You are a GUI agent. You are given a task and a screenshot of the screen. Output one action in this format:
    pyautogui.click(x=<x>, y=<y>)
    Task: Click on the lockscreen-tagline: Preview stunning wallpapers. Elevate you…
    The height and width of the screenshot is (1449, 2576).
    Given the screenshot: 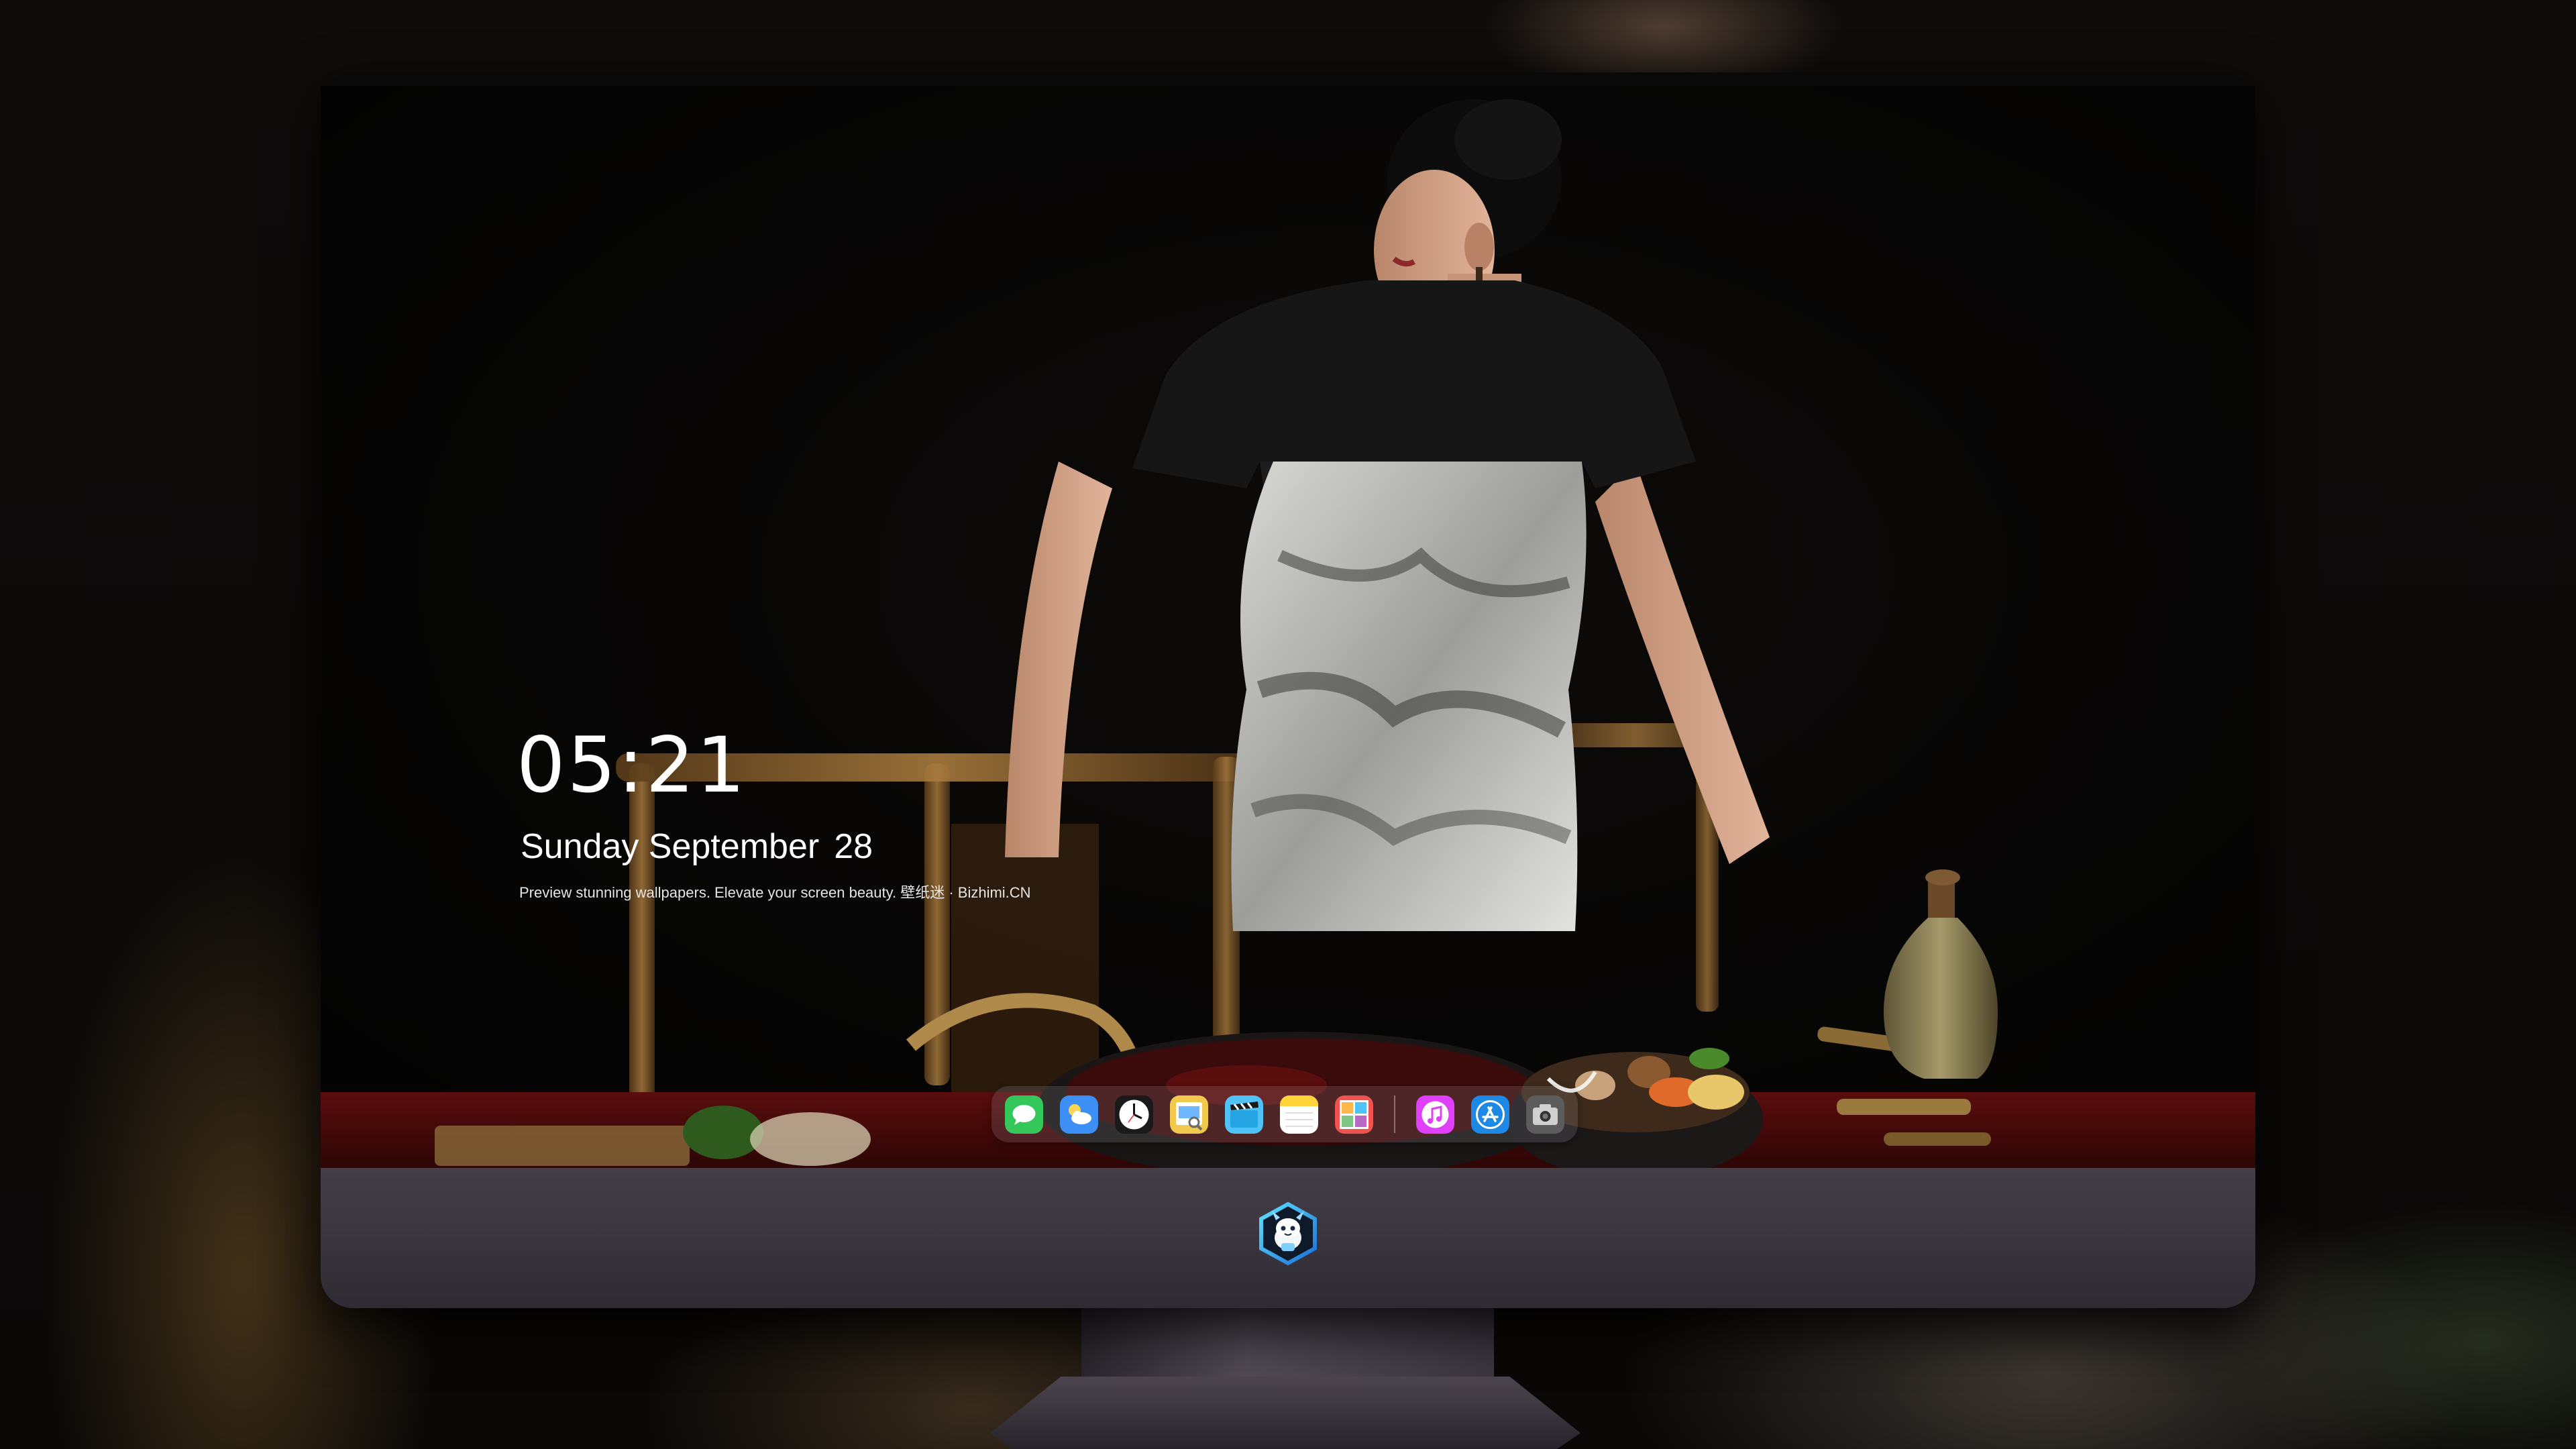 What is the action you would take?
    pyautogui.click(x=775, y=892)
    